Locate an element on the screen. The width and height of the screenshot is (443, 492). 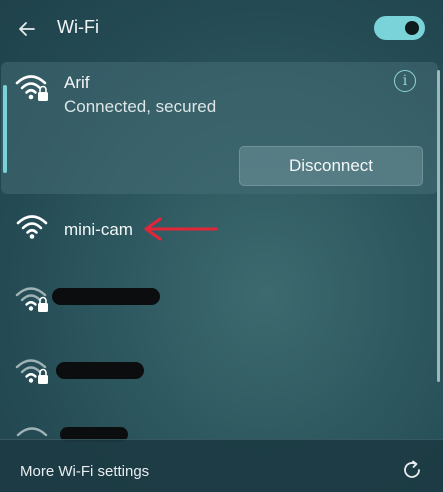
more-wifi-settings-link: More Wi-Fi settings is located at coordinates (84, 471).